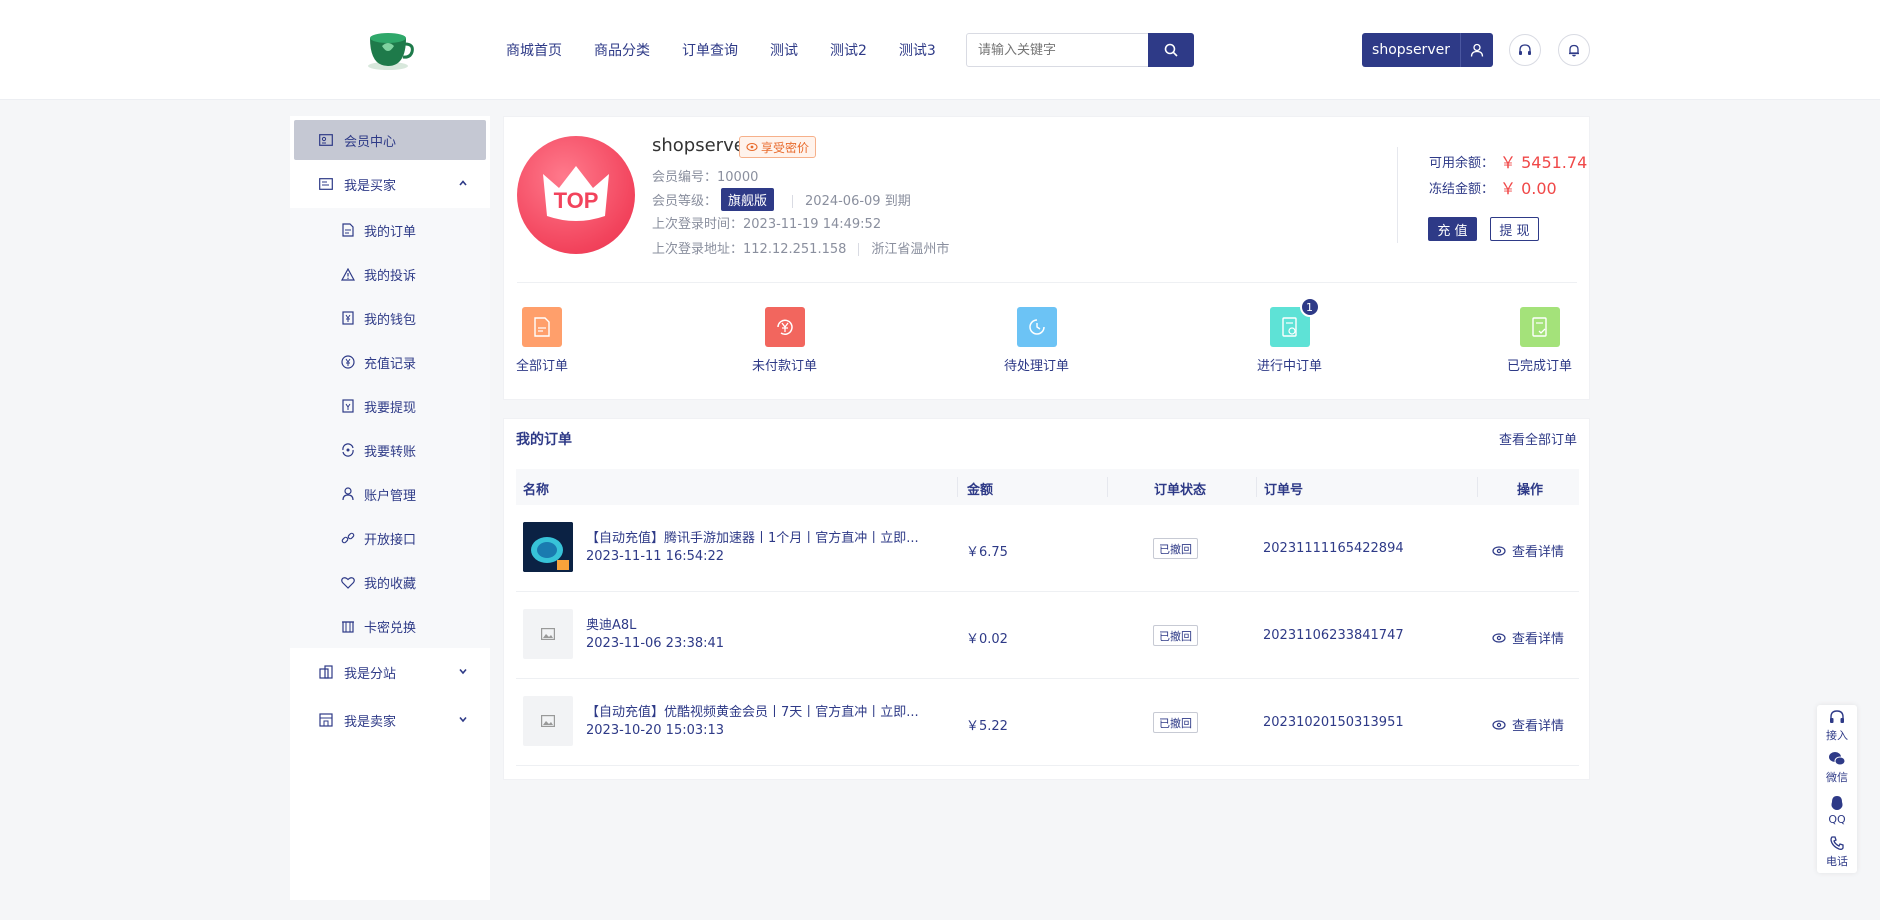  I want to click on heart-icon, so click(348, 582).